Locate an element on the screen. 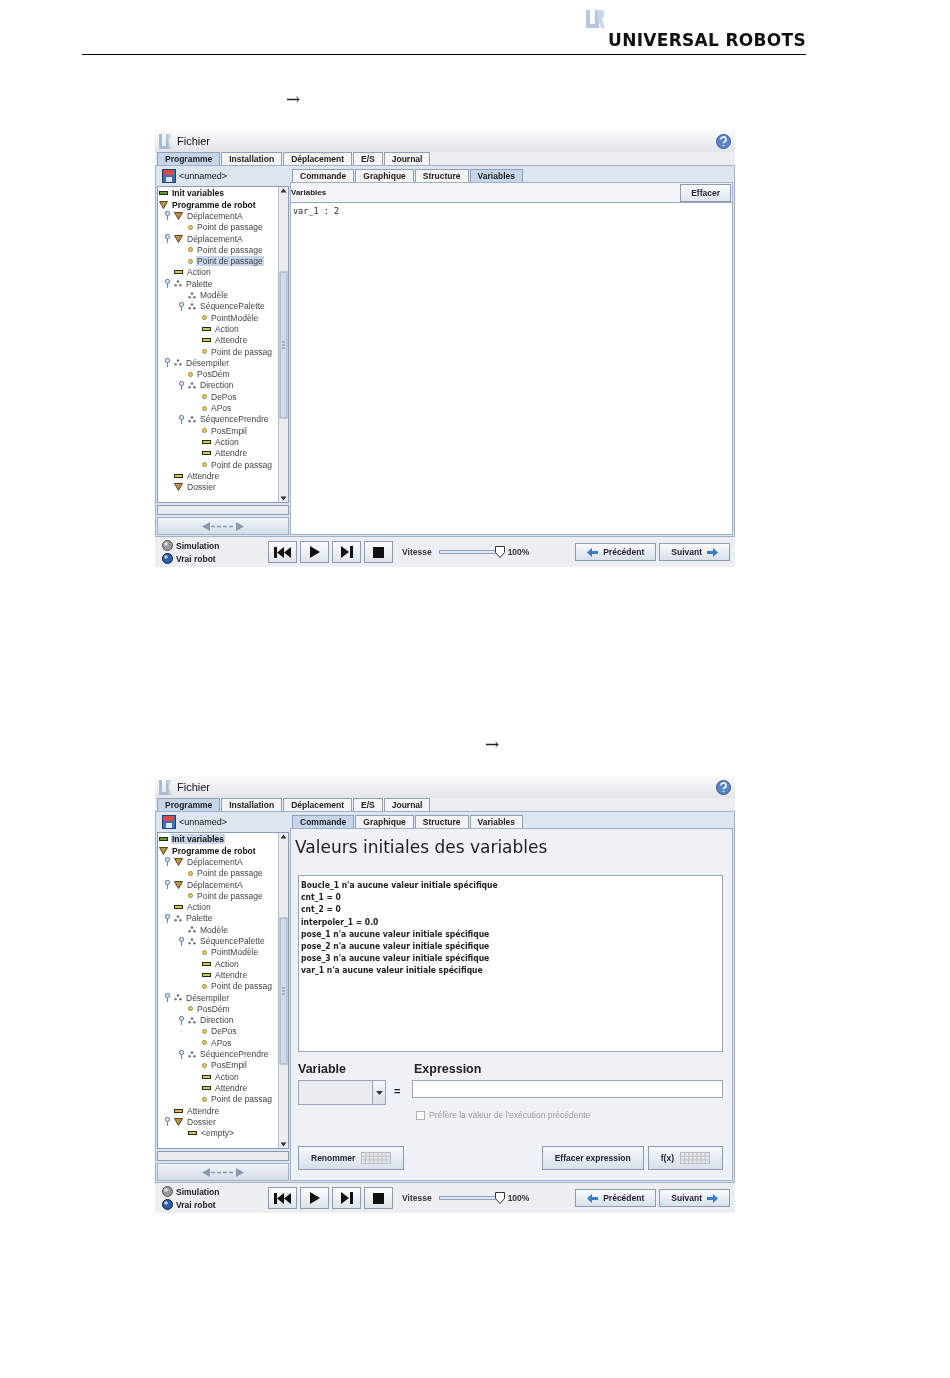  tree-item: <empty> is located at coordinates (218, 1133).